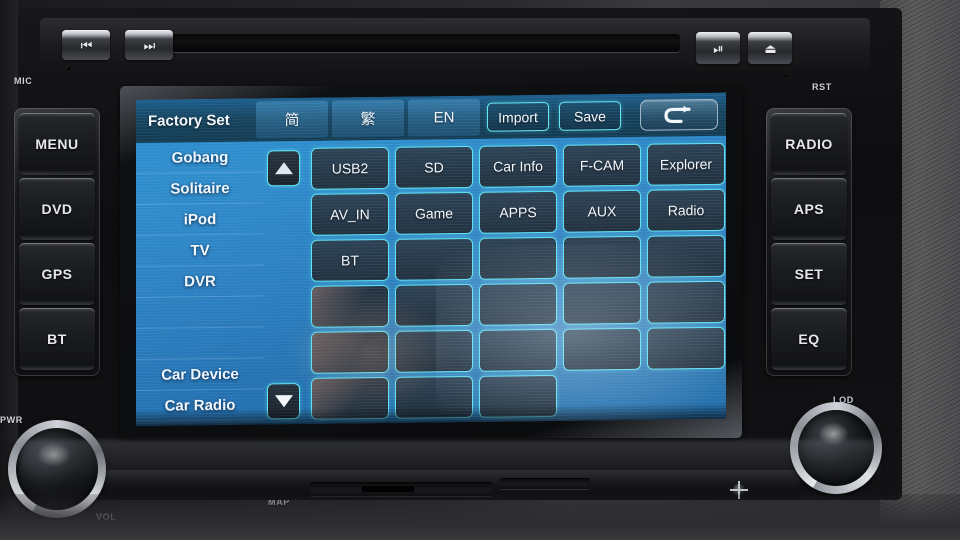 The height and width of the screenshot is (540, 960). What do you see at coordinates (809, 339) in the screenshot?
I see `eq-button: EQ` at bounding box center [809, 339].